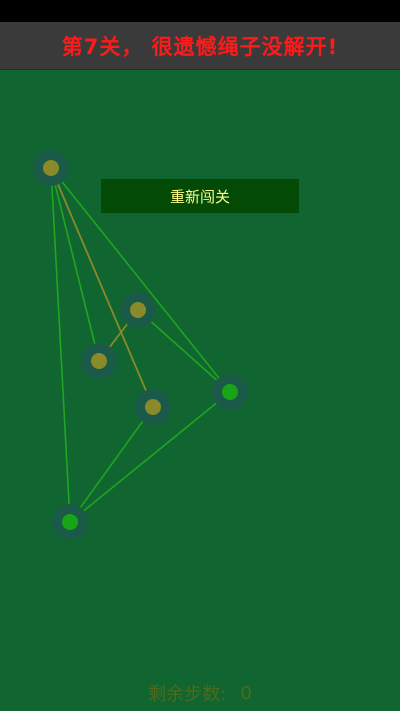  Describe the element at coordinates (246, 693) in the screenshot. I see `remaining-steps-value: 0` at that location.